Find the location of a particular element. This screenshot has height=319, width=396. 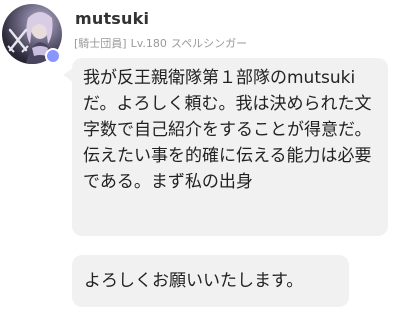

user-level: Lv.180 is located at coordinates (148, 43).